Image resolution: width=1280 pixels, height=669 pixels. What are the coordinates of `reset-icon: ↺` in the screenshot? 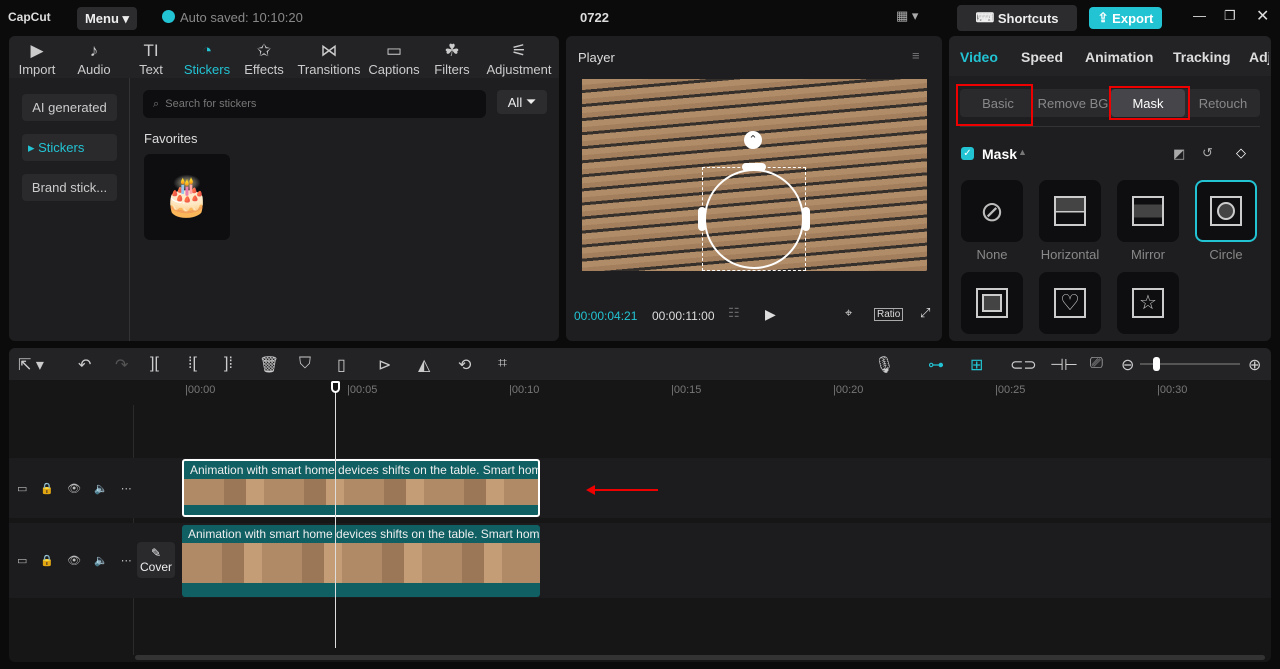 It's located at (1207, 153).